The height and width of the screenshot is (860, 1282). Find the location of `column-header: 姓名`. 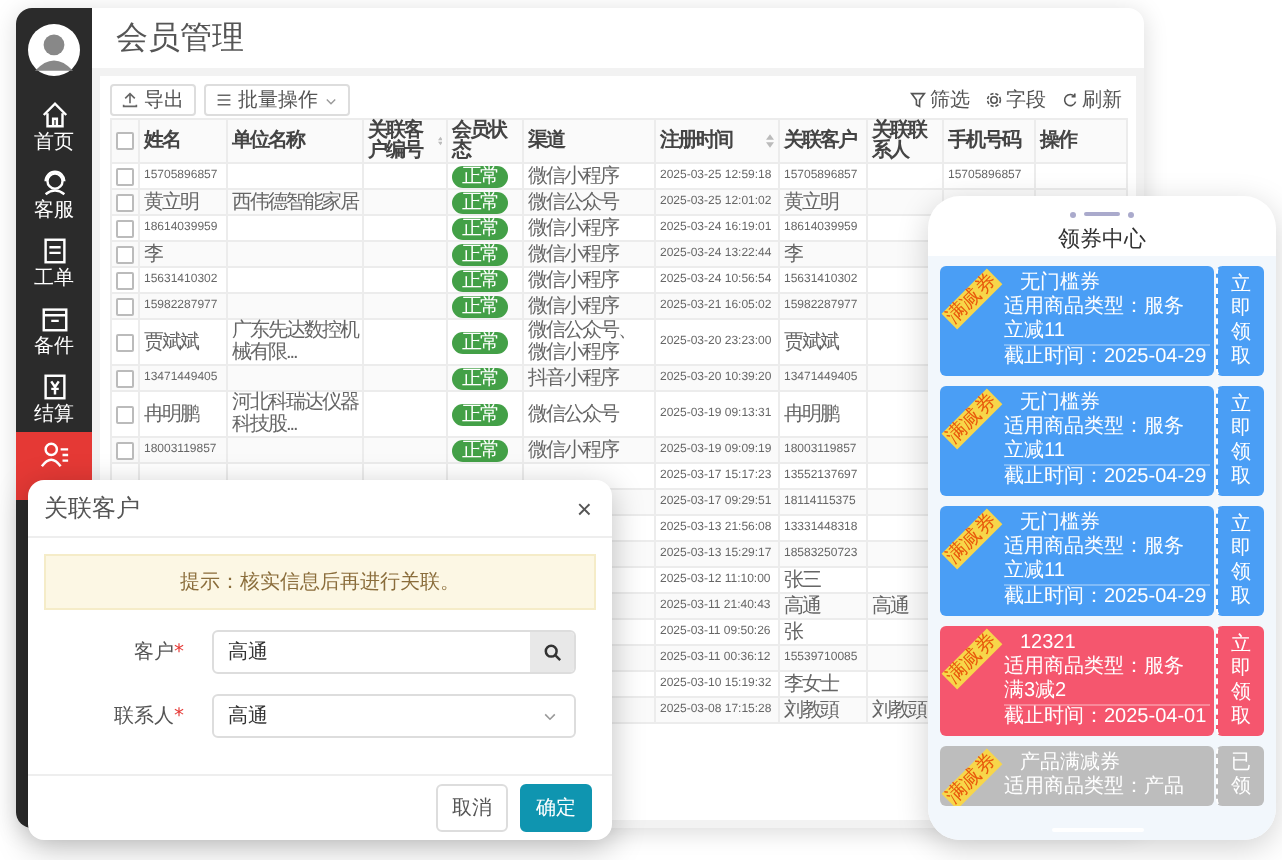

column-header: 姓名 is located at coordinates (183, 141).